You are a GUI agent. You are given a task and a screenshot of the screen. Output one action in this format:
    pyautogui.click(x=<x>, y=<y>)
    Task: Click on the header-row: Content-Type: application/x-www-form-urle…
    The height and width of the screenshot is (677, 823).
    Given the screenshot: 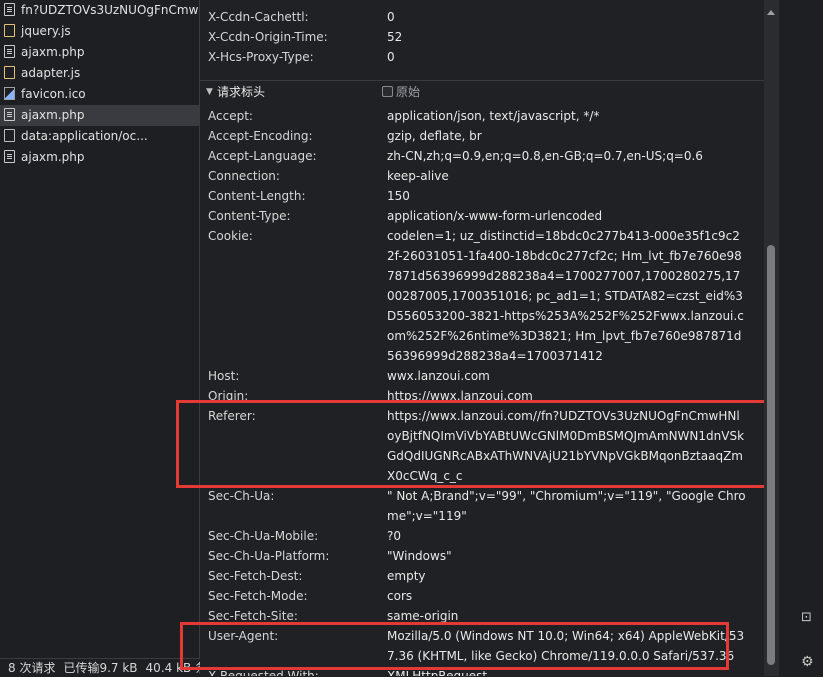 What is the action you would take?
    pyautogui.click(x=405, y=216)
    